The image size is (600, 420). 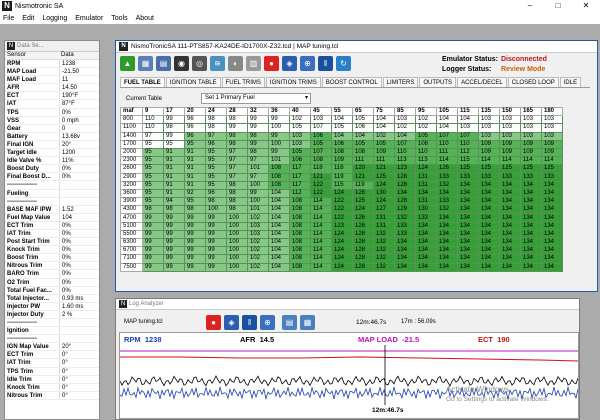 I want to click on table-cell: 94, so click(x=174, y=202).